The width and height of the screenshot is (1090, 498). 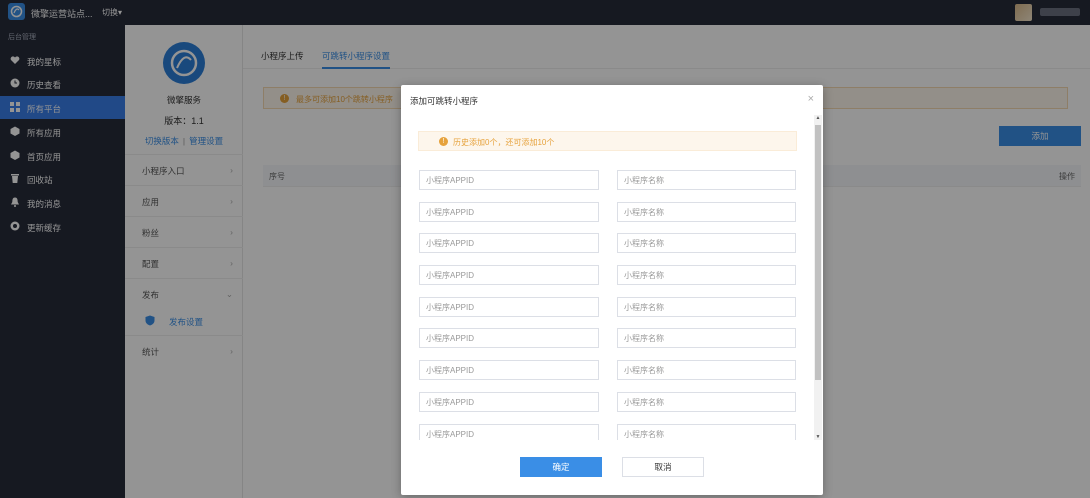 I want to click on scrollbar-thumb, so click(x=818, y=252).